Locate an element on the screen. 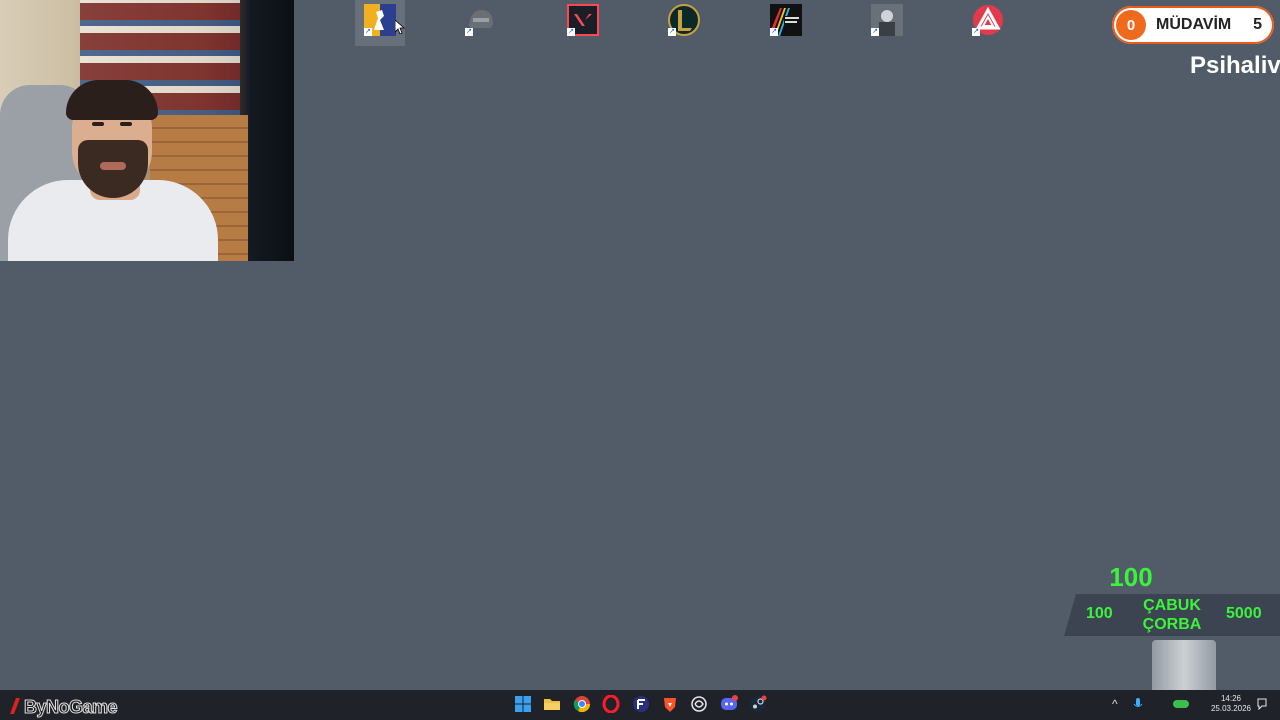 The height and width of the screenshot is (720, 1280). system-clock: 14:26 25.03.2026 is located at coordinates (1231, 704).